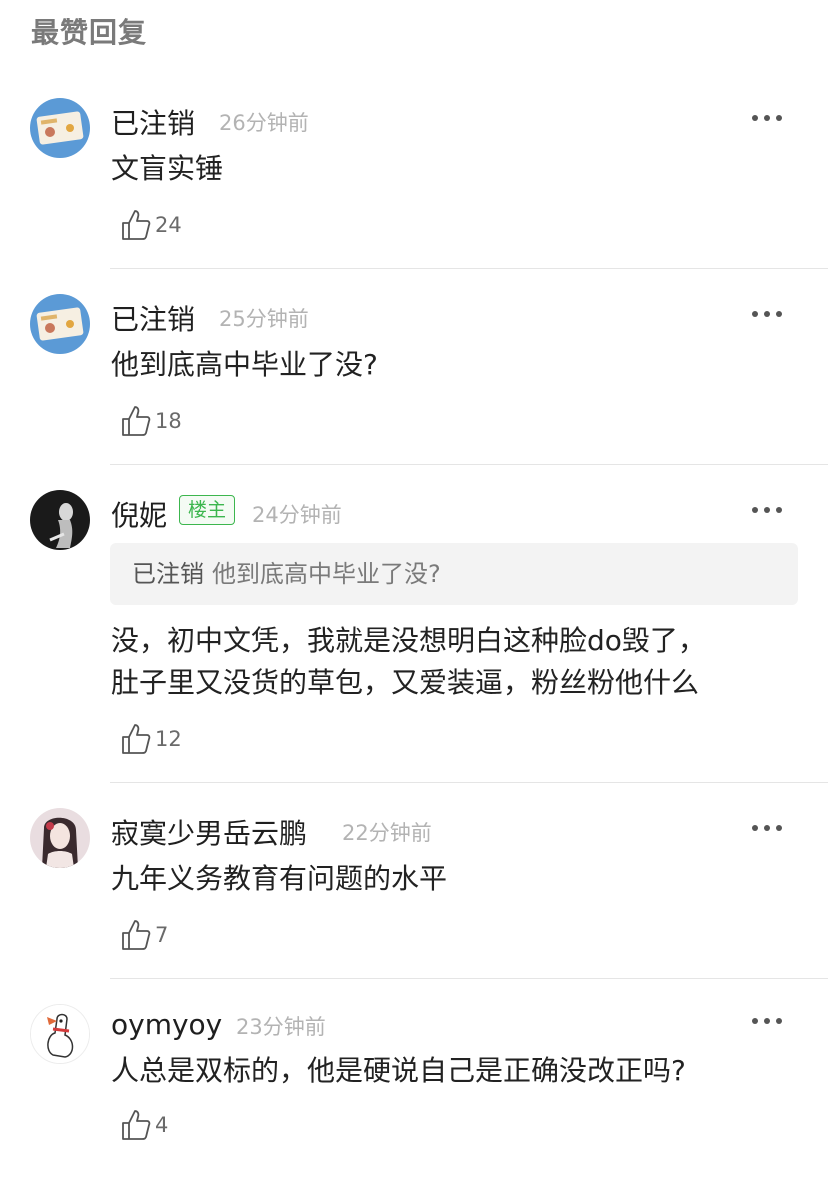 The width and height of the screenshot is (828, 1179). What do you see at coordinates (60, 520) in the screenshot?
I see `dark-portrait-avatar-icon` at bounding box center [60, 520].